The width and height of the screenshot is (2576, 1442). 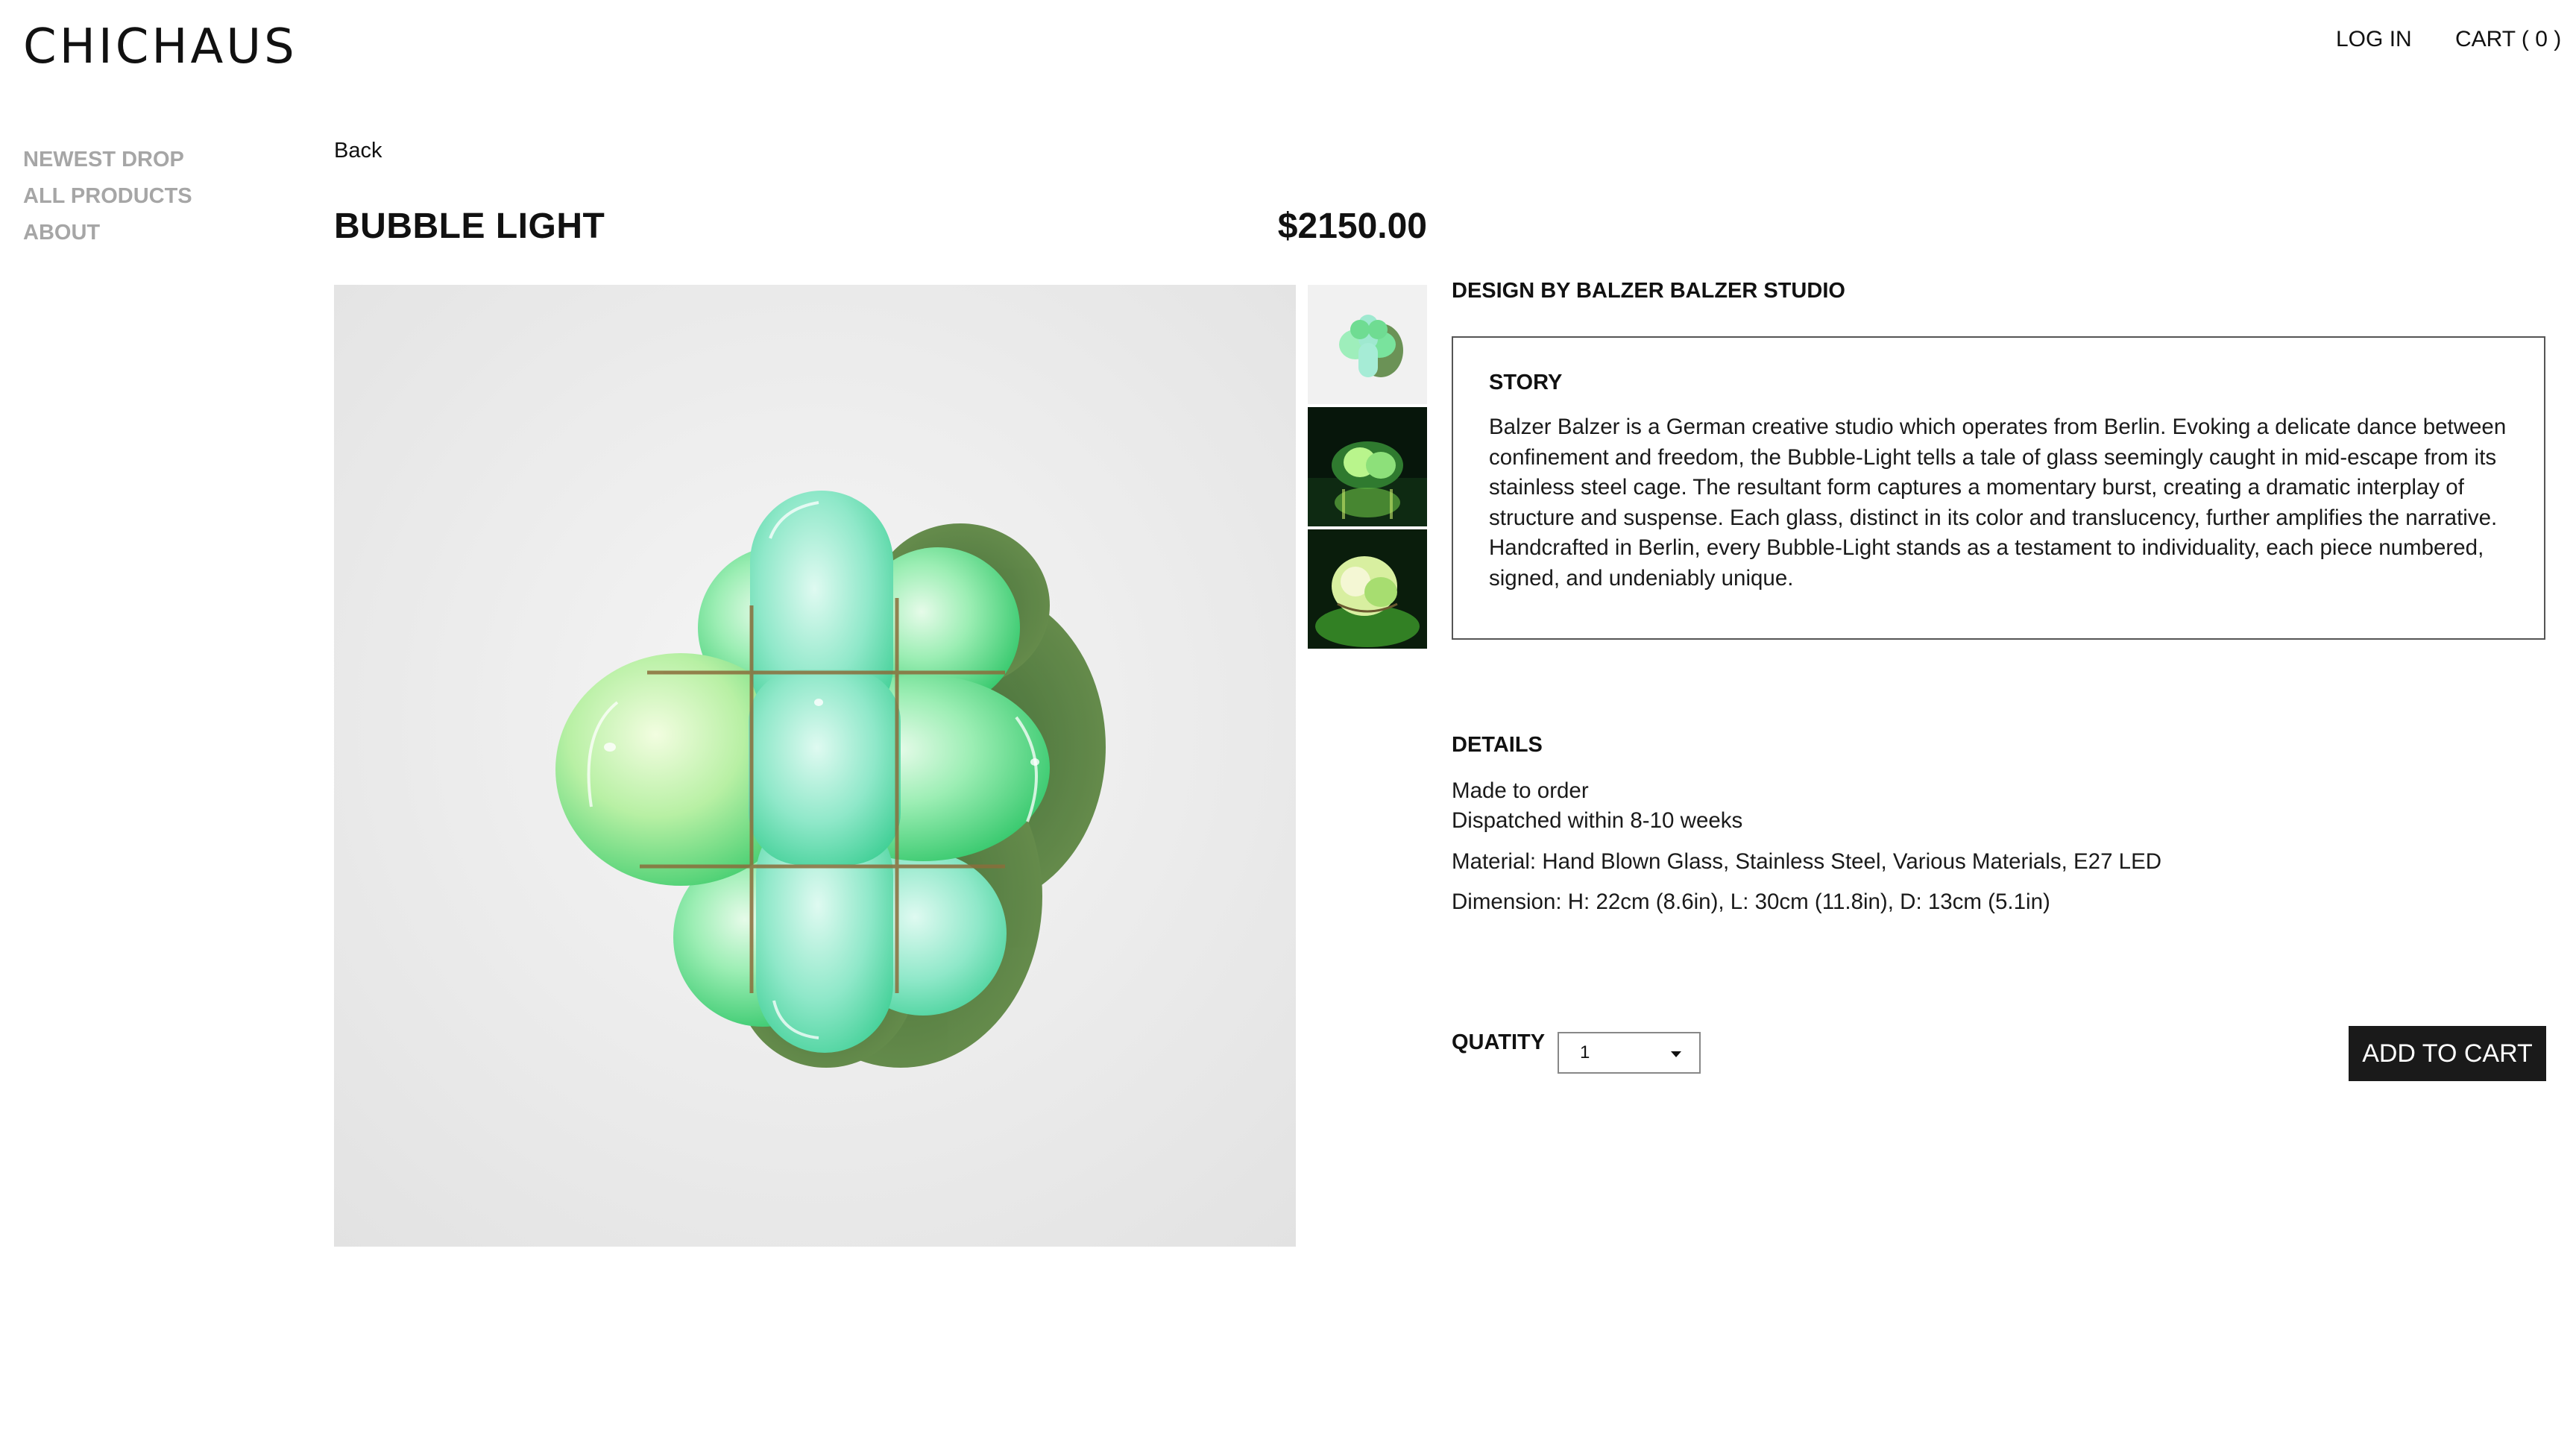 What do you see at coordinates (2447, 1054) in the screenshot?
I see `add-to-cart-button: ADD TO CART` at bounding box center [2447, 1054].